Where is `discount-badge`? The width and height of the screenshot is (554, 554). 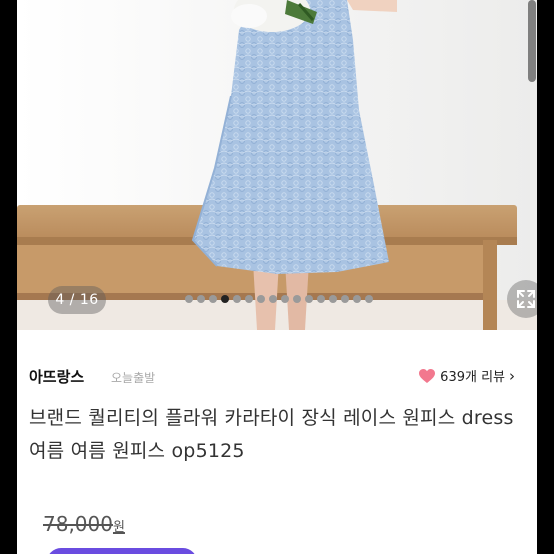 discount-badge is located at coordinates (122, 551).